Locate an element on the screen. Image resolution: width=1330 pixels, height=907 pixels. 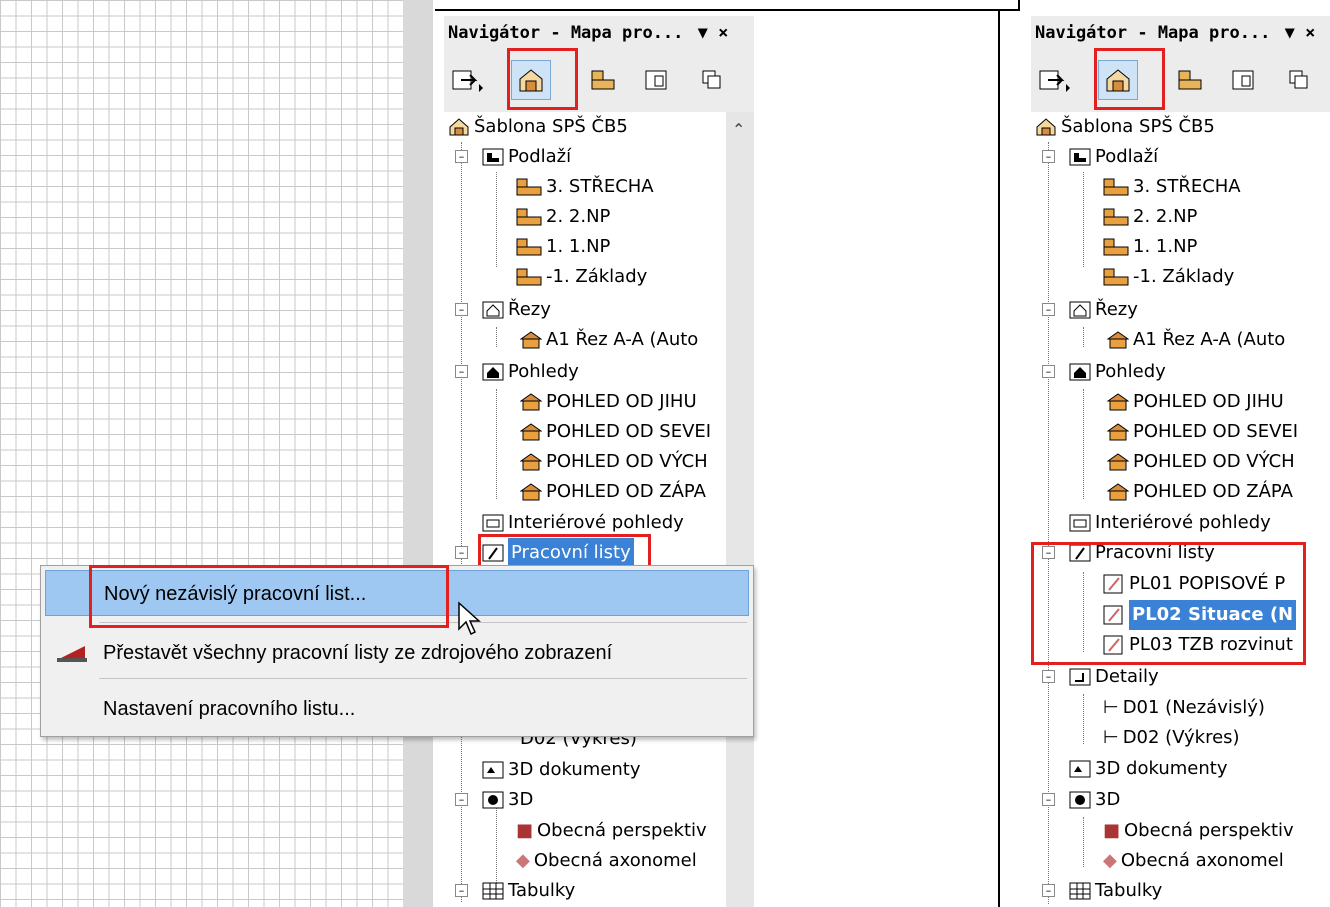
tree-item-worksheet: PL01 POPISOVÉ P is located at coordinates (1194, 584).